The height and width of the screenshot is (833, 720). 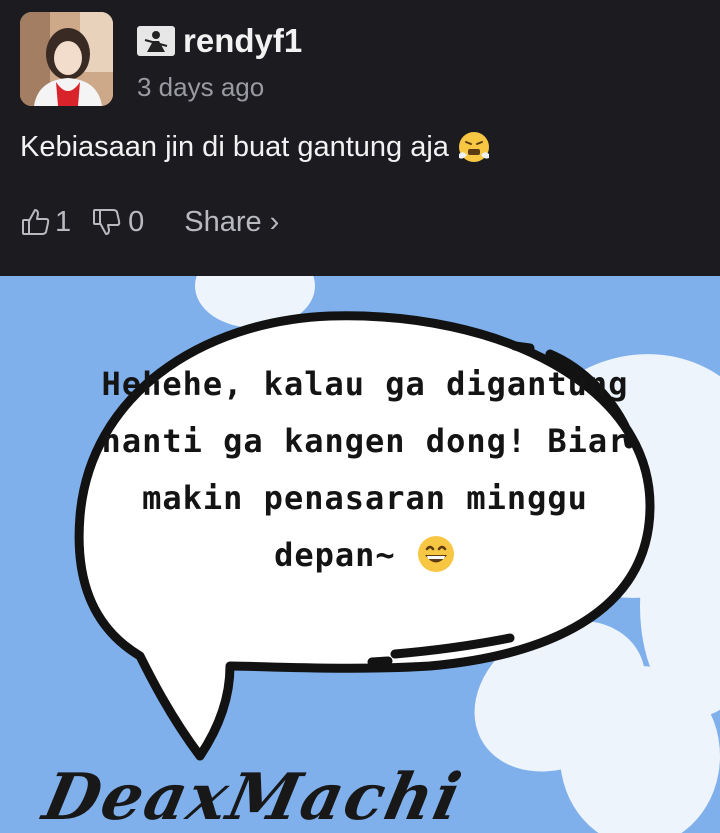 What do you see at coordinates (66, 59) in the screenshot?
I see `avatar` at bounding box center [66, 59].